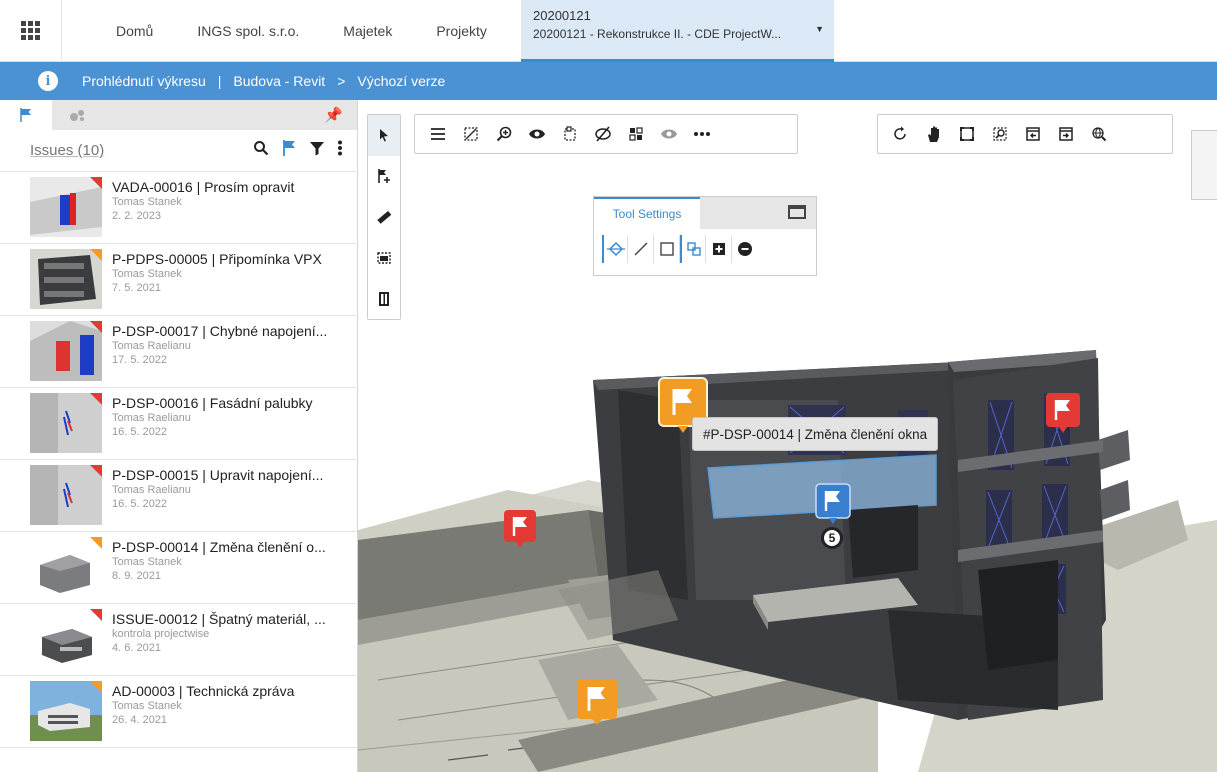  I want to click on issue-tooltip: #P-DSP-00014 | Změna členění okna, so click(815, 434).